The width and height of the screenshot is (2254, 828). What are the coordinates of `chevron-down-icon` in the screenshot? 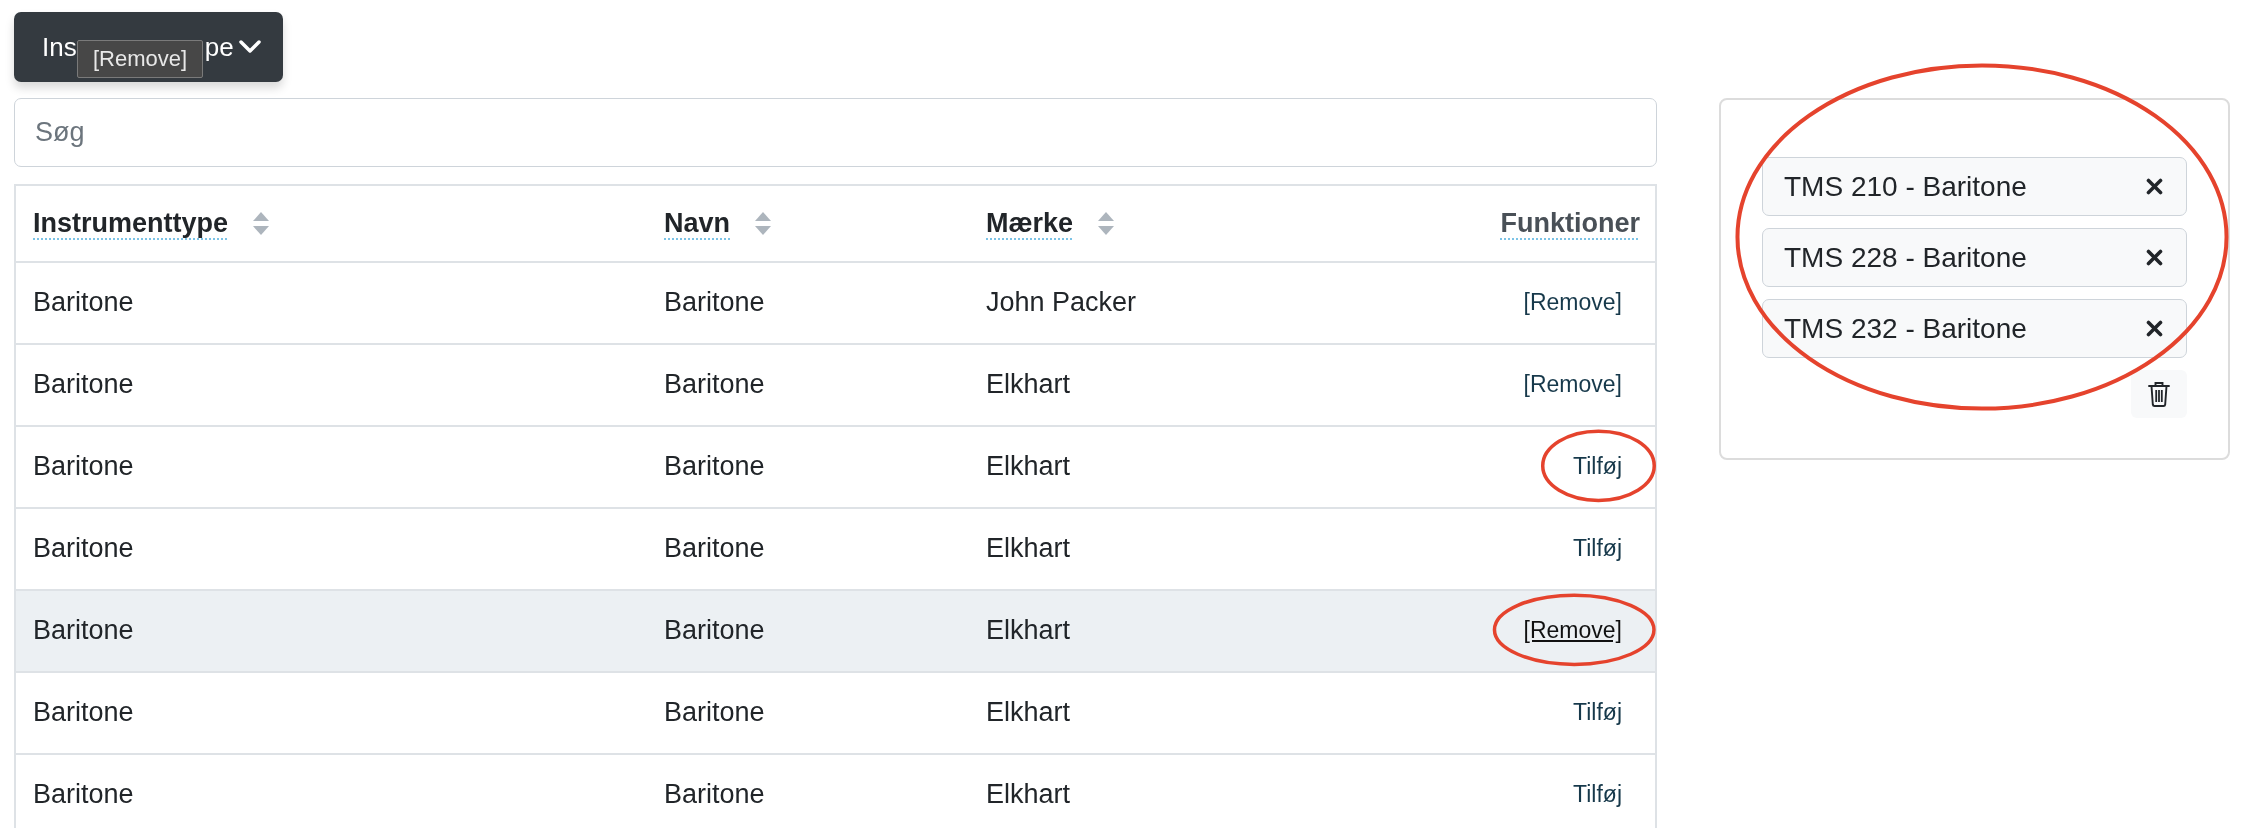 It's located at (249, 47).